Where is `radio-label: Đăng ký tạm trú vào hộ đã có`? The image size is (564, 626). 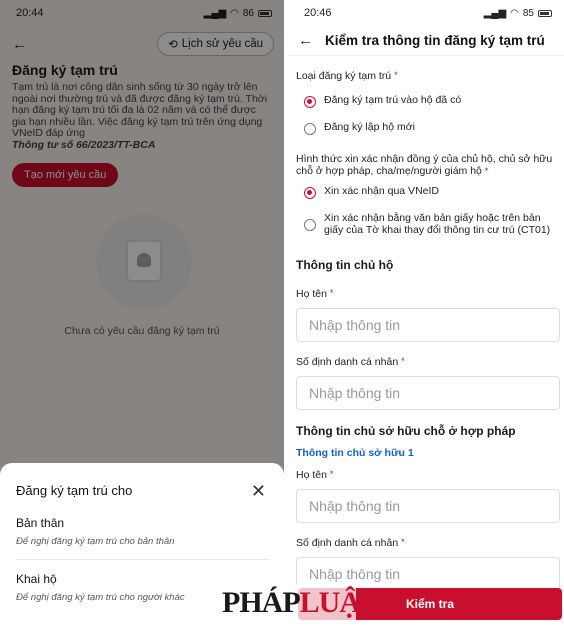 radio-label: Đăng ký tạm trú vào hộ đã có is located at coordinates (393, 100).